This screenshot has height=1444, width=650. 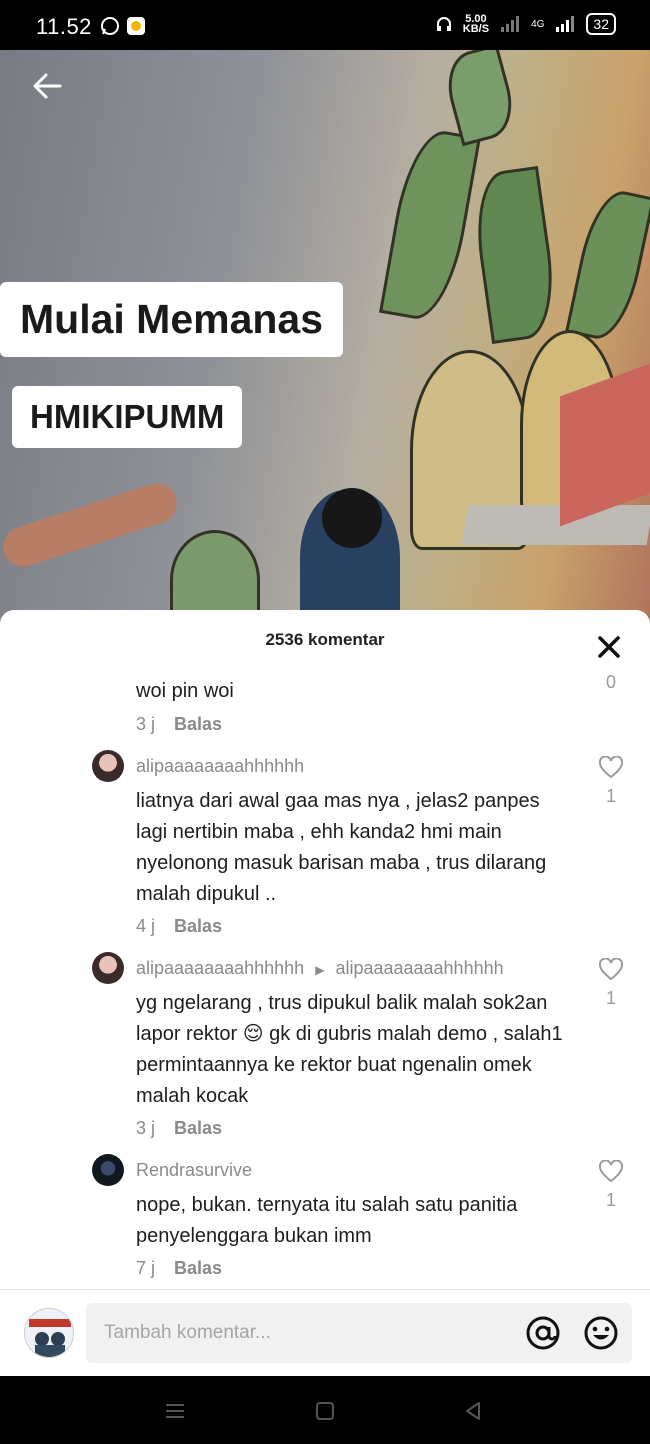 What do you see at coordinates (172, 319) in the screenshot?
I see `video-caption-title: Mulai Memanas` at bounding box center [172, 319].